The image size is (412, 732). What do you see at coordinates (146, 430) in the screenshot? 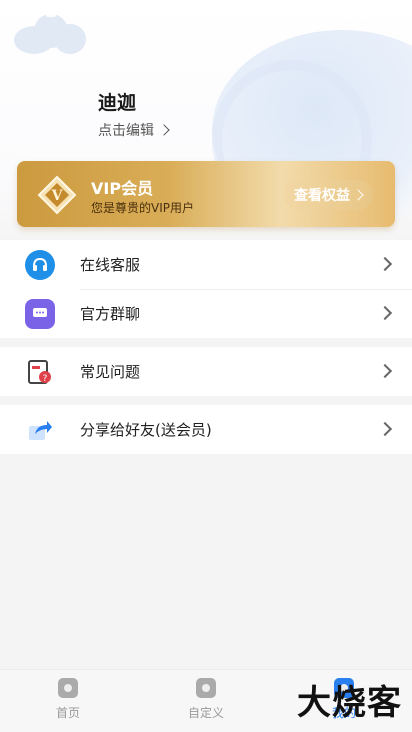
I see `menu-item-label: 分享给好友(送会员)` at bounding box center [146, 430].